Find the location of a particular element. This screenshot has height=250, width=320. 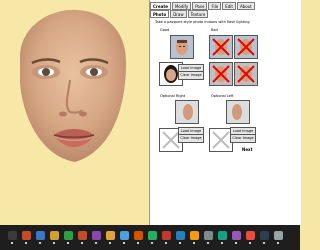

subtab-texture: Texture is located at coordinates (198, 14).